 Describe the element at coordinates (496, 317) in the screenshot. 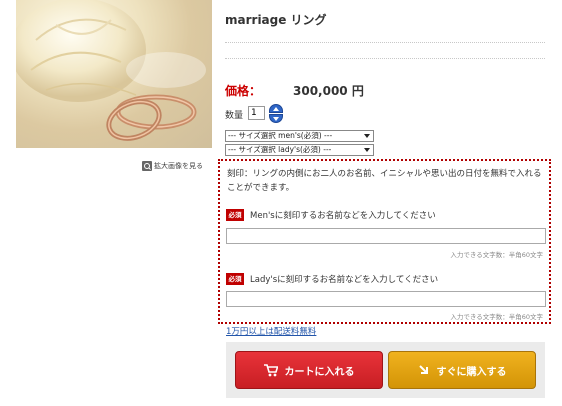

I see `ladys-char-limit-note: 入力できる文字数：半角60文字` at that location.